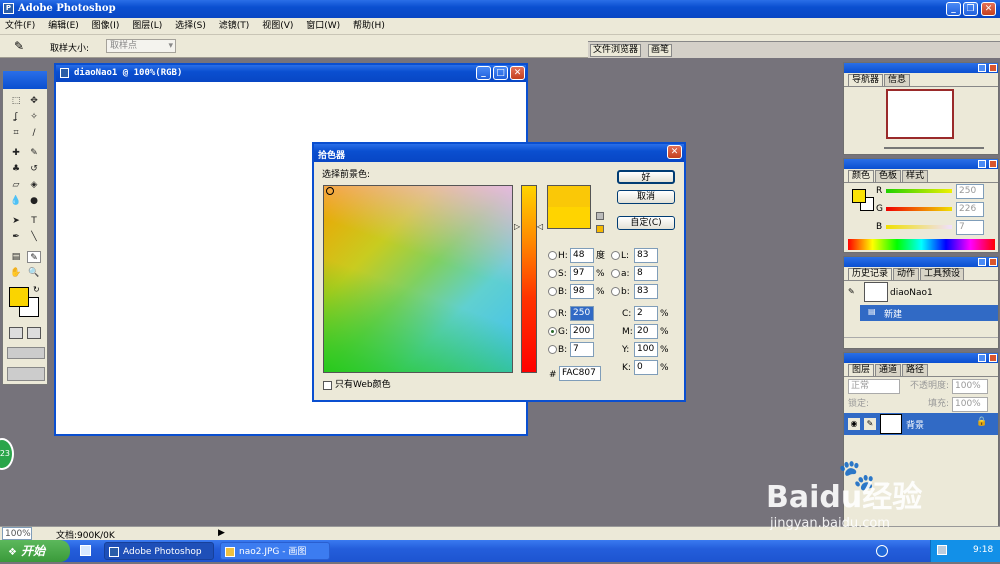 The width and height of the screenshot is (1000, 564). Describe the element at coordinates (34, 237) in the screenshot. I see `line-tool-icon: ╲` at that location.